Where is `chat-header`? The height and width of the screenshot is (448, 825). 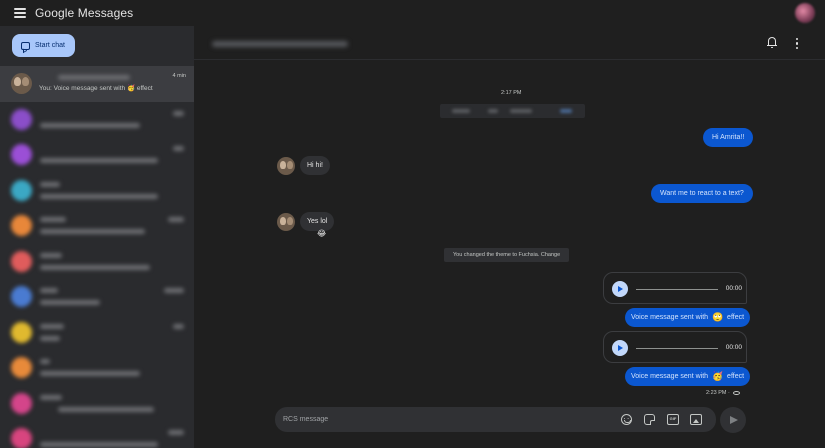
chat-header is located at coordinates (509, 43).